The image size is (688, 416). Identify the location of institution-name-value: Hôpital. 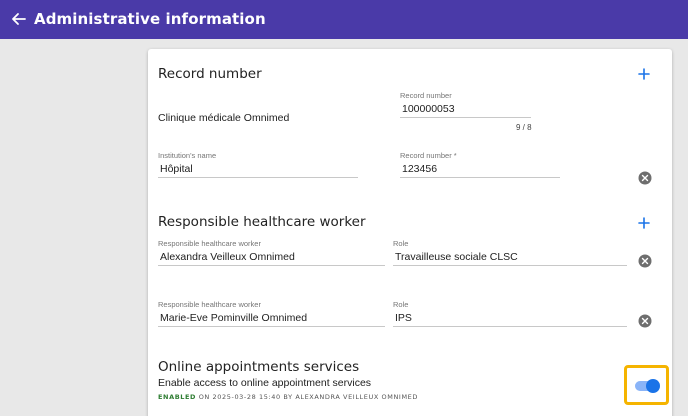
(258, 169).